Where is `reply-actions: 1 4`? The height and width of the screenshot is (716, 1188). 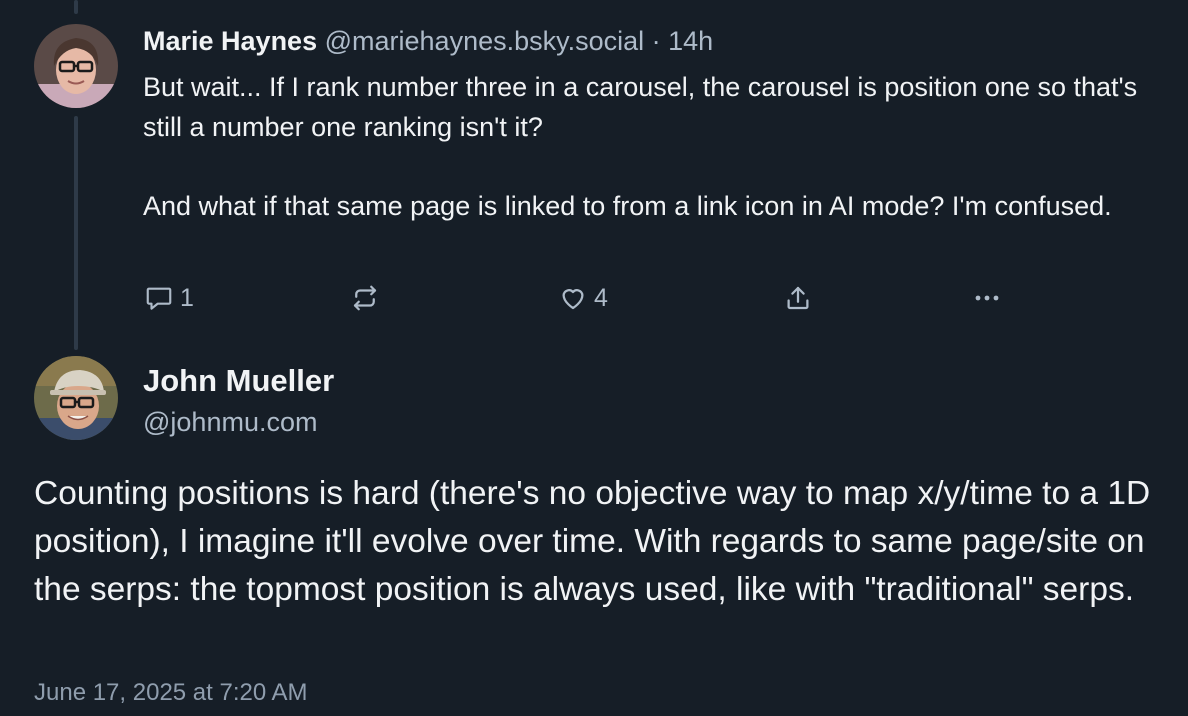
reply-actions: 1 4 is located at coordinates (594, 298).